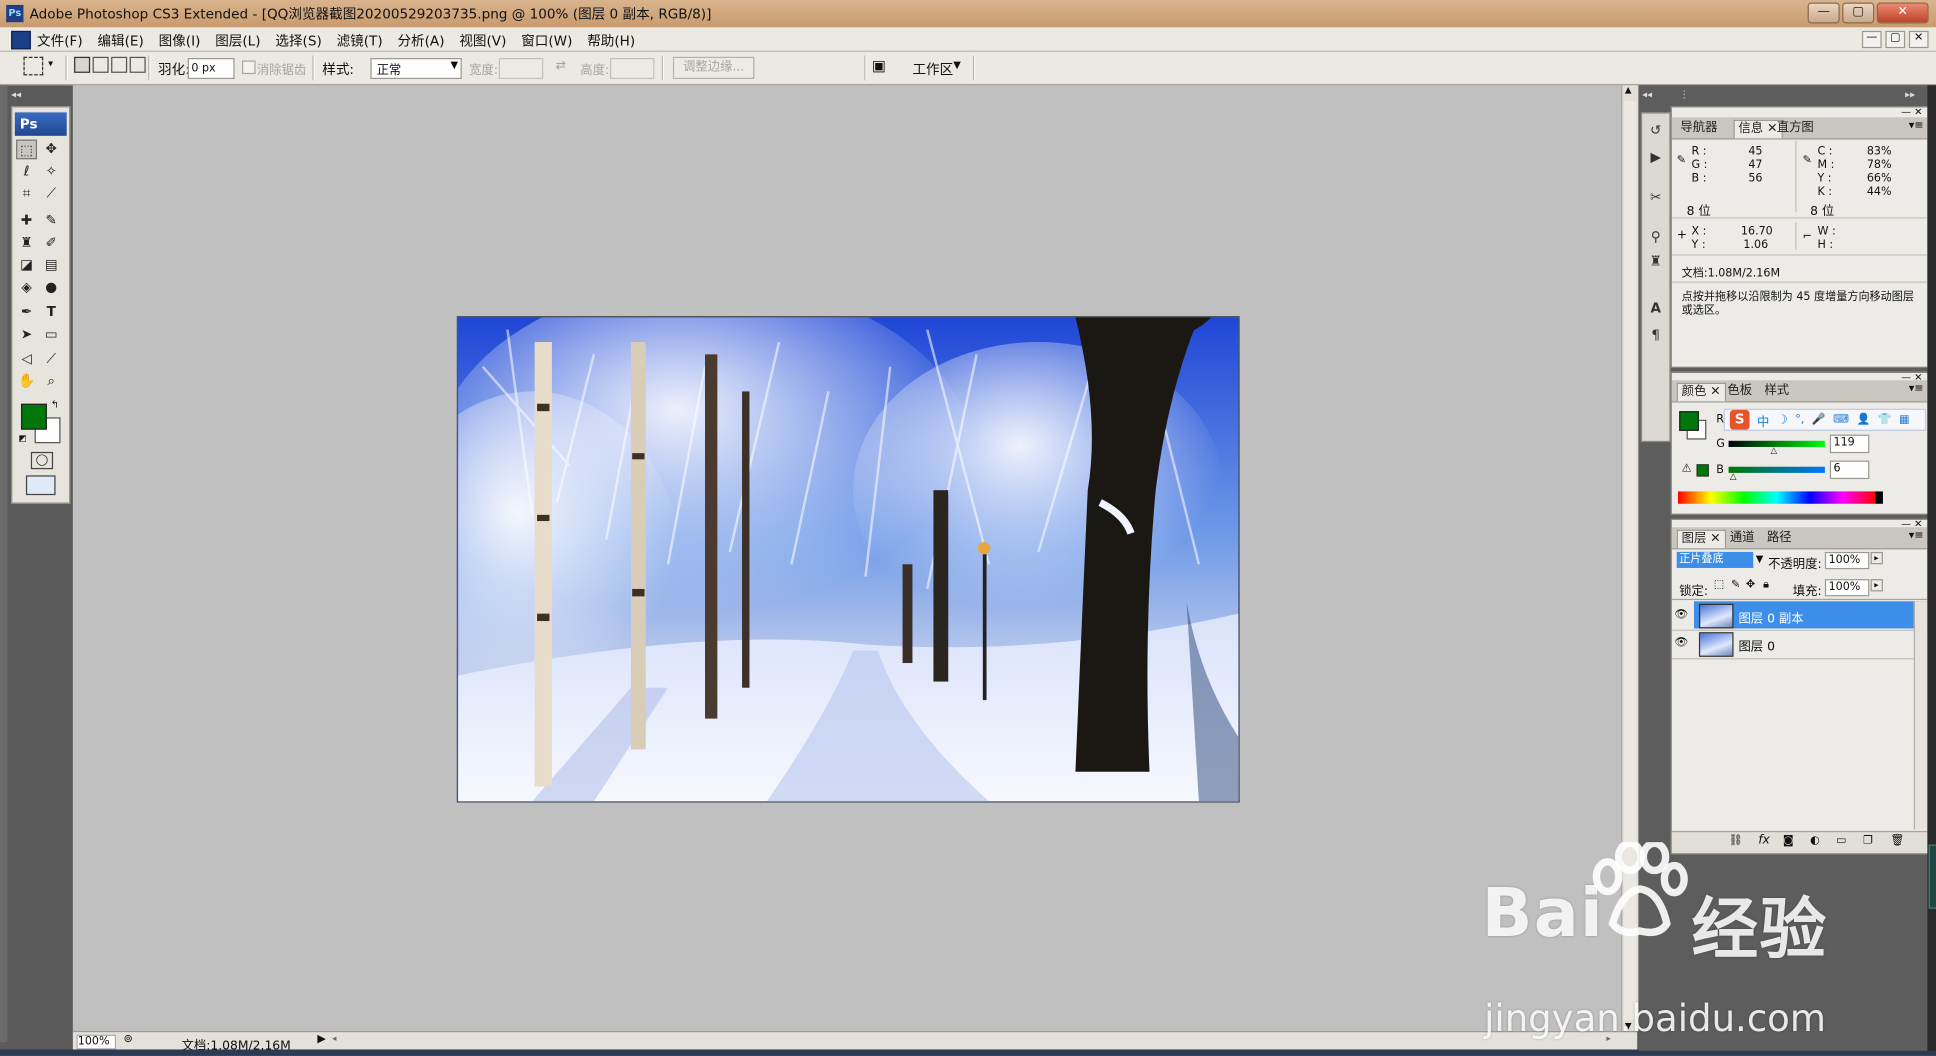  Describe the element at coordinates (1902, 13) in the screenshot. I see `close-button: ✕` at that location.